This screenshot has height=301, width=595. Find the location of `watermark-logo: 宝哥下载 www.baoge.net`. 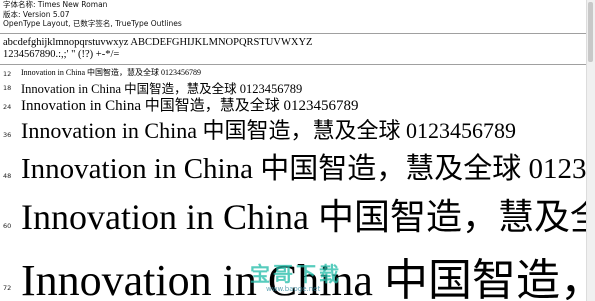

watermark-logo: 宝哥下载 www.baoge.net is located at coordinates (304, 276).